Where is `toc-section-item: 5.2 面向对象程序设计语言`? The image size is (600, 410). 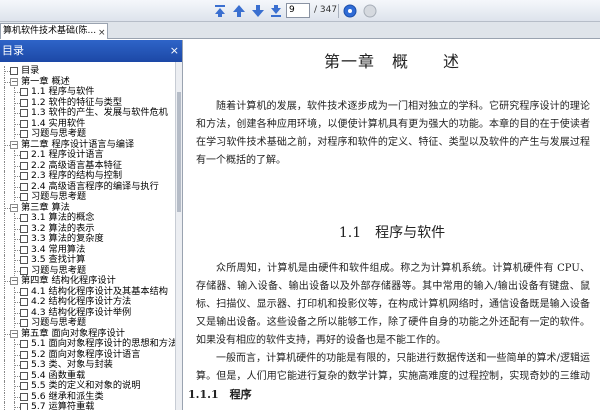 toc-section-item: 5.2 面向对象程序设计语言 is located at coordinates (88, 354).